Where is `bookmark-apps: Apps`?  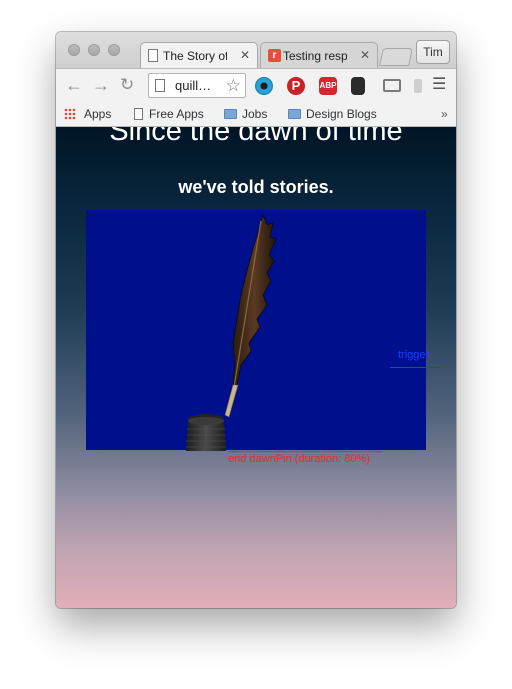
bookmark-apps: Apps is located at coordinates (97, 114).